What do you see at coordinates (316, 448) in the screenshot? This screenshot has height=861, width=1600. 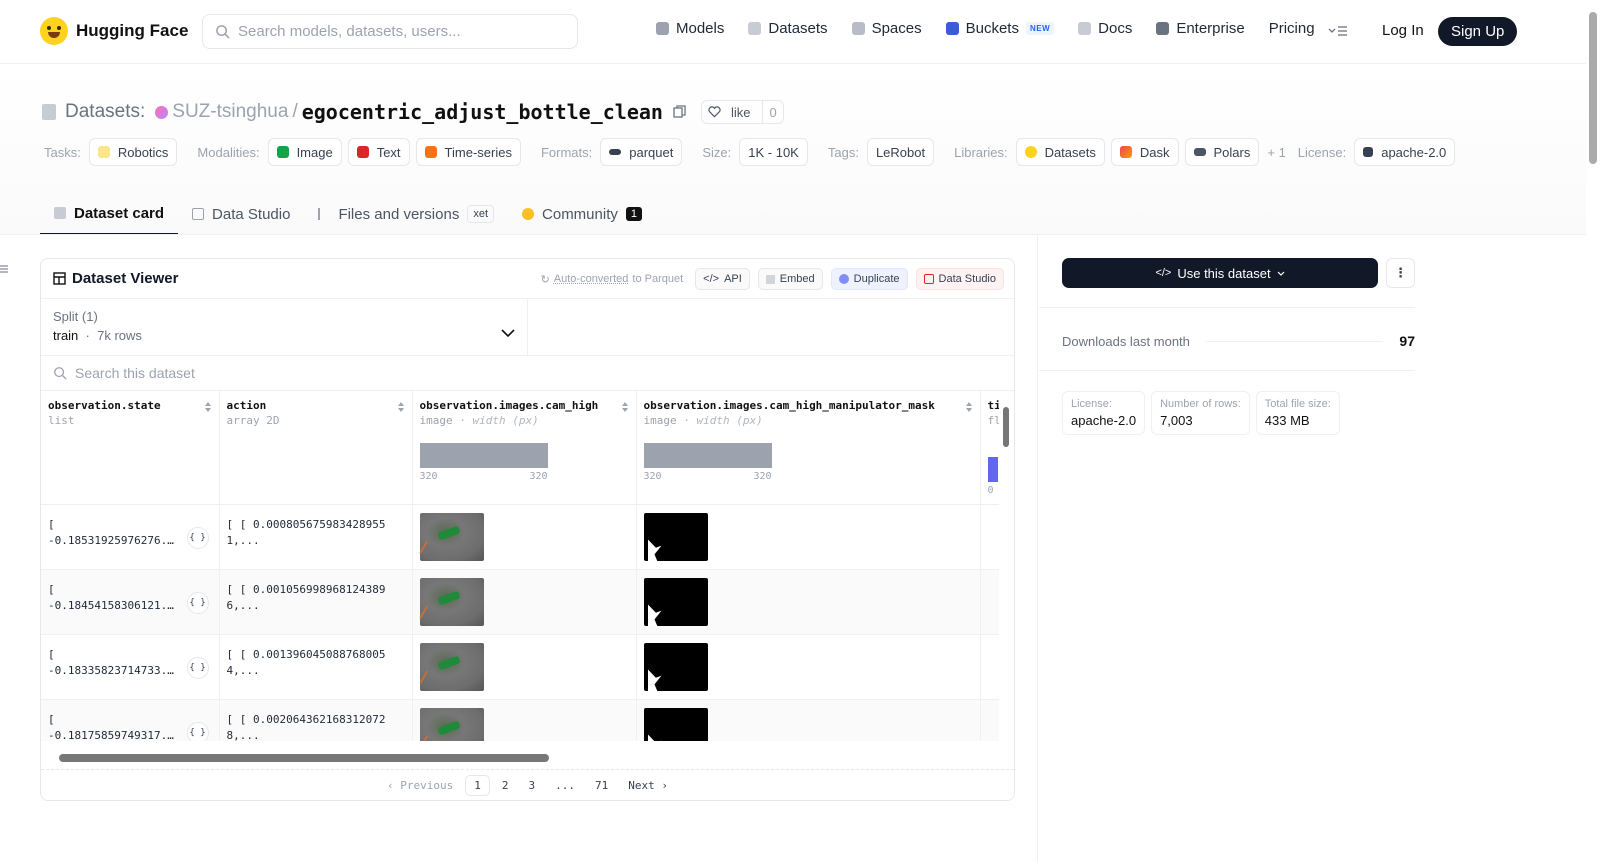 I see `column-header: action array 2D` at bounding box center [316, 448].